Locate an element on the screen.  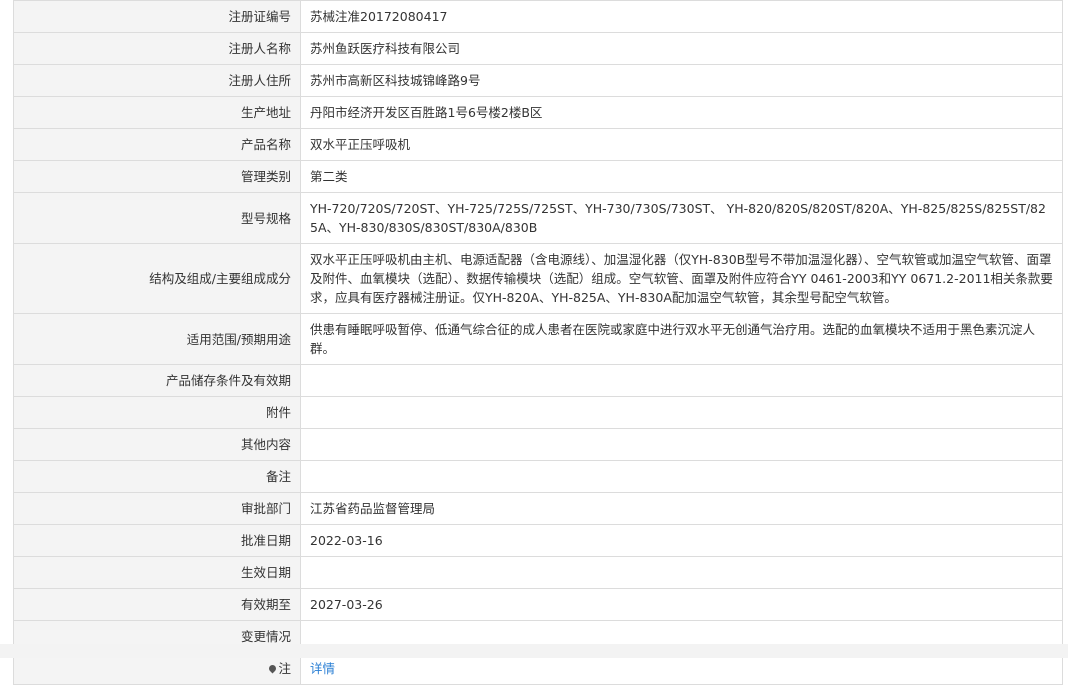
row-remarks: 备注 is located at coordinates (538, 476).